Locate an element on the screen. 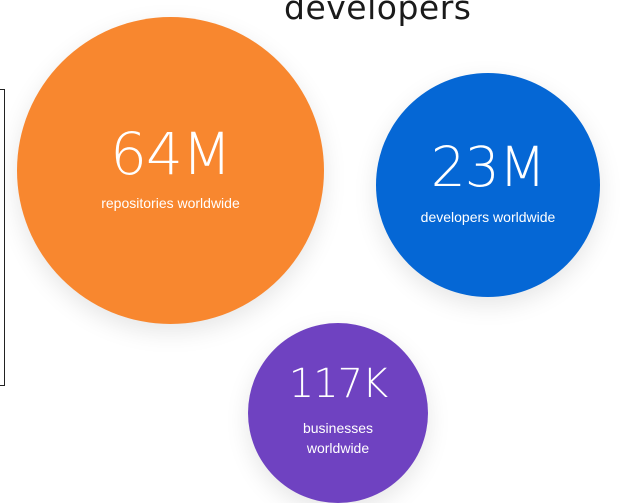 The width and height of the screenshot is (632, 503). section-heading: developers is located at coordinates (378, 13).